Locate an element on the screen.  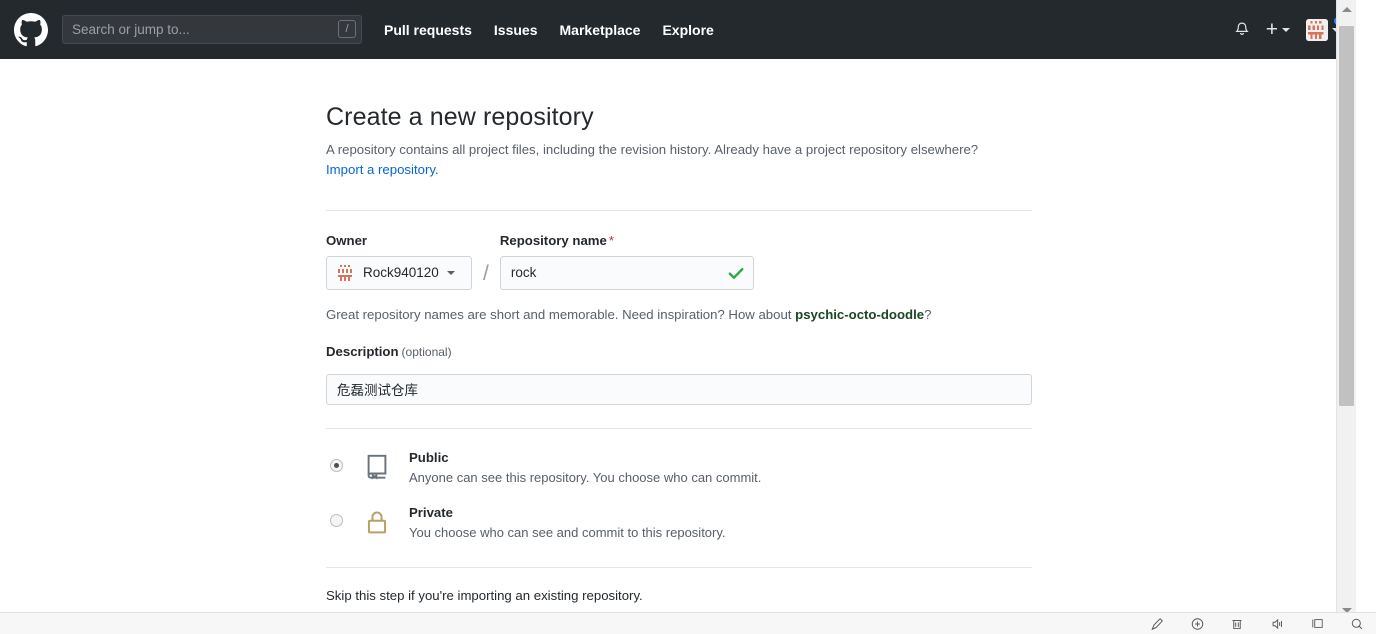
repository-name-label-text: Repository name is located at coordinates (553, 240).